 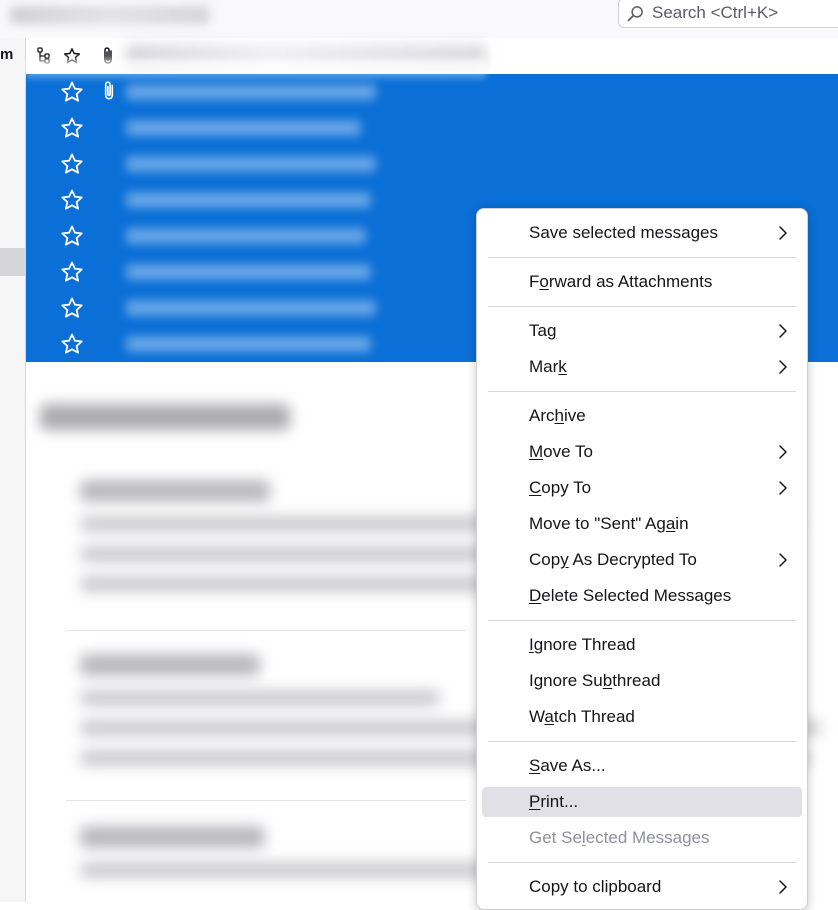 What do you see at coordinates (110, 15) in the screenshot?
I see `blurred-title` at bounding box center [110, 15].